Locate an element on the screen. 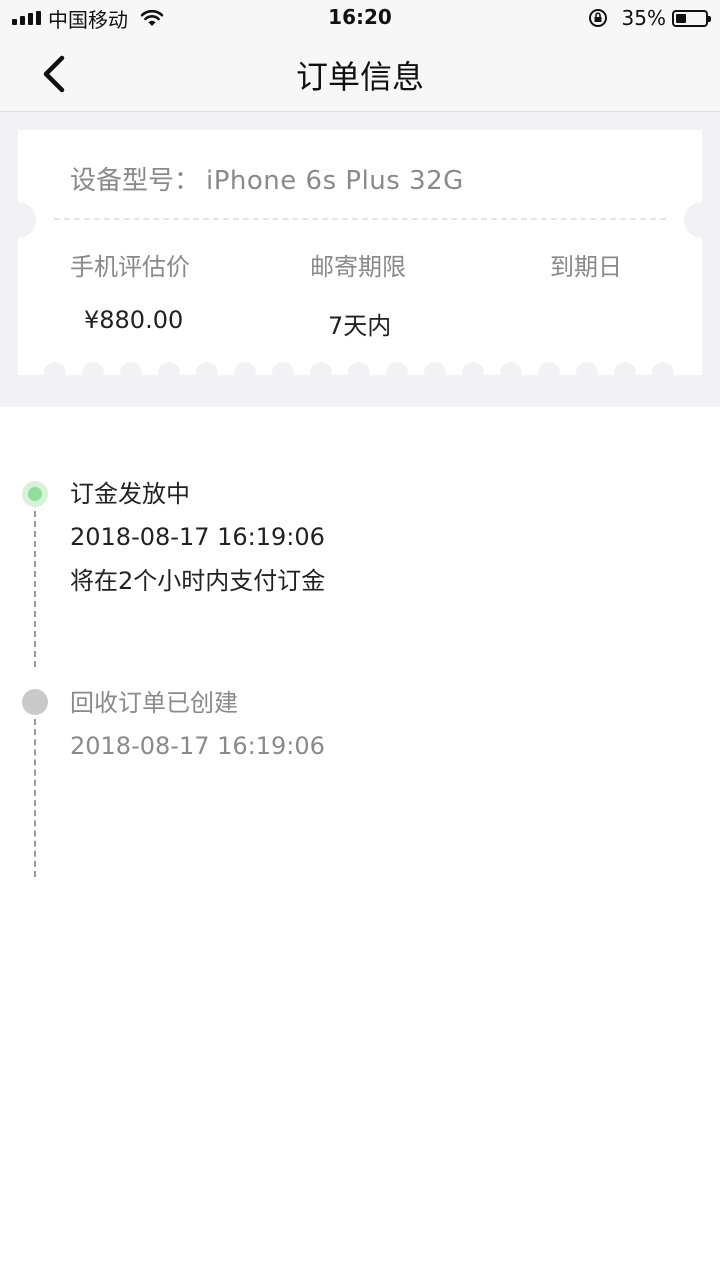 The image size is (720, 1280). estimated-price-column: 手机评估价 ¥880.00 is located at coordinates (180, 290).